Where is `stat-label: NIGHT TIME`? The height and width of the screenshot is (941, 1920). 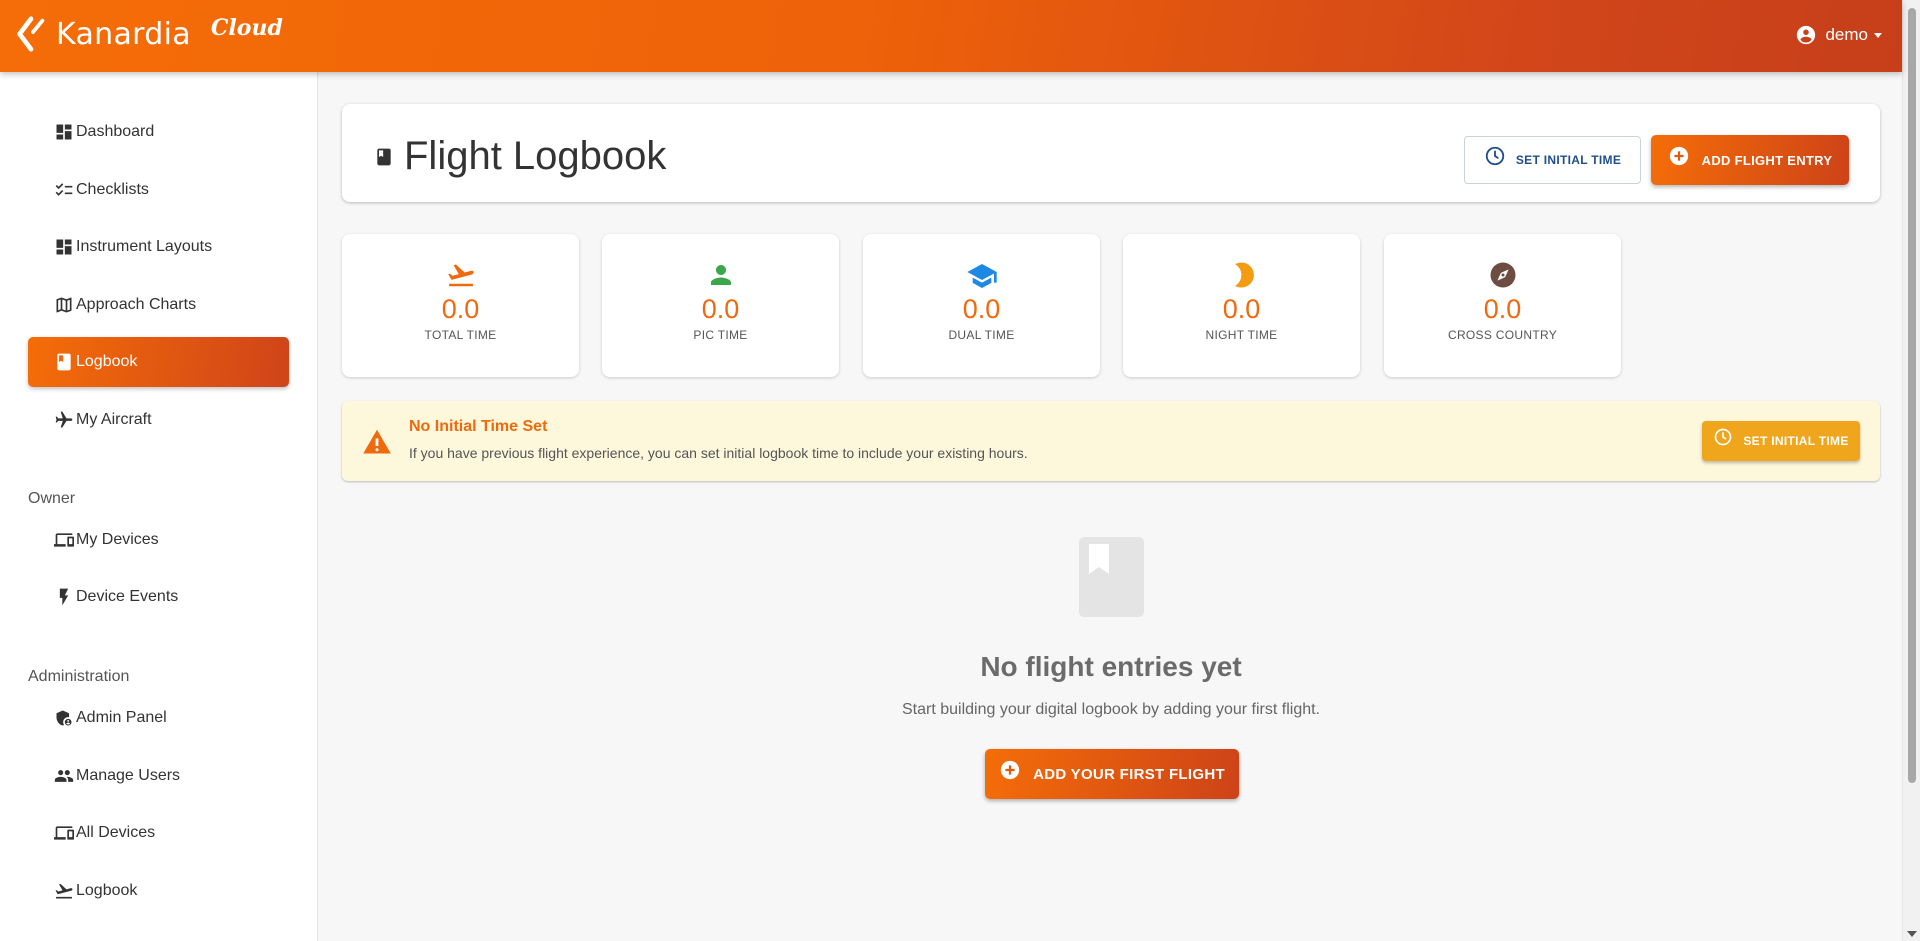 stat-label: NIGHT TIME is located at coordinates (1241, 335).